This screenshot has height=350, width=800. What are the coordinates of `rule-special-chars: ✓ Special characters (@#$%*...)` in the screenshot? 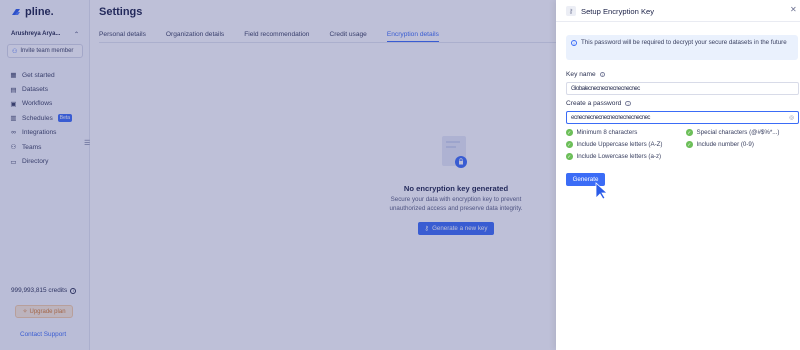 It's located at (732, 132).